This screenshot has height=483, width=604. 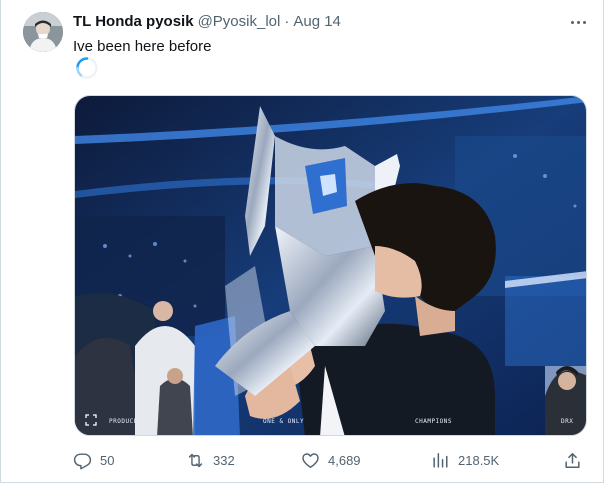 What do you see at coordinates (224, 460) in the screenshot?
I see `repost-count: 332` at bounding box center [224, 460].